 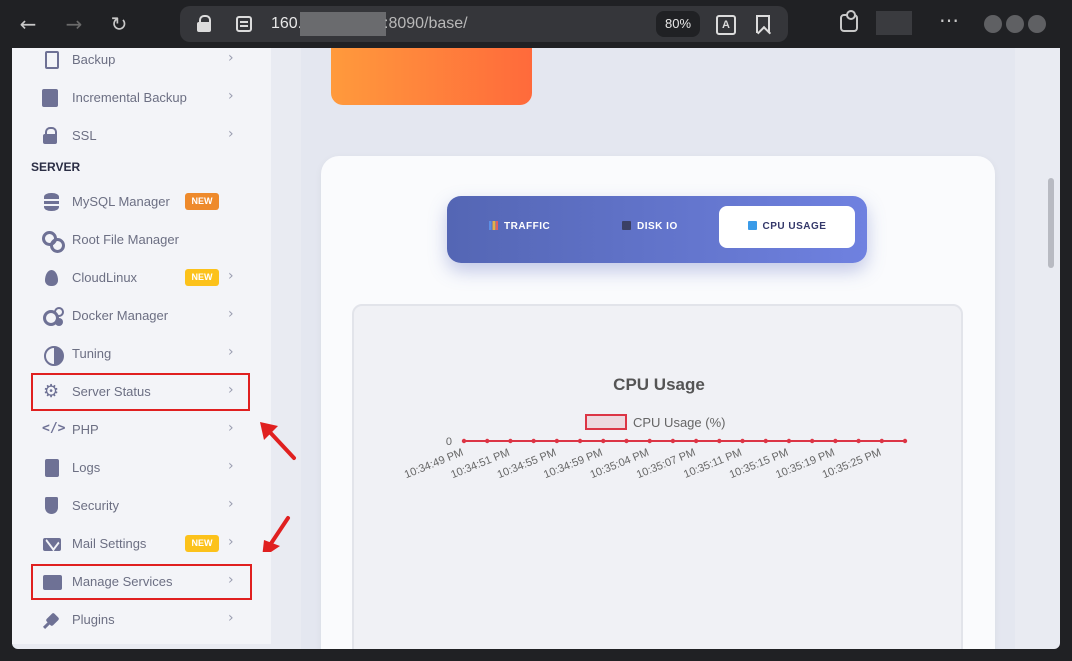 I want to click on monitor-icon, so click(x=752, y=225).